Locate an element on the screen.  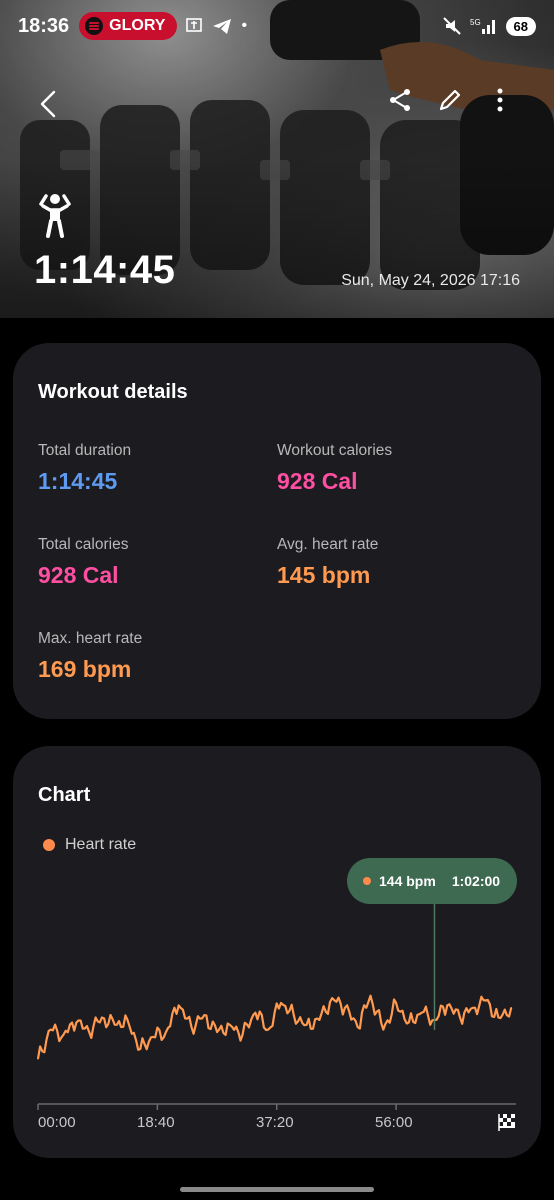
stat-label: Workout calories is located at coordinates (335, 450).